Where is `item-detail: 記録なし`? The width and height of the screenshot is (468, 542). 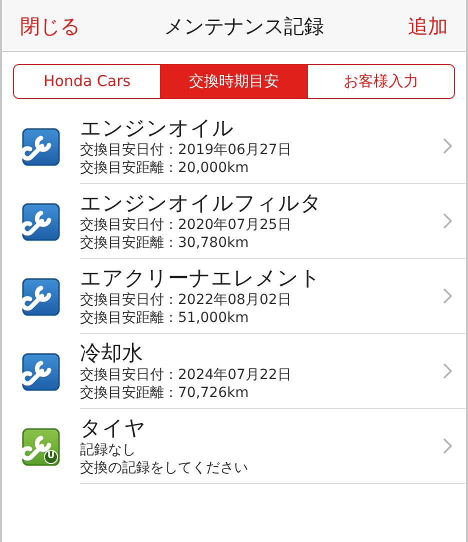 item-detail: 記録なし is located at coordinates (108, 449).